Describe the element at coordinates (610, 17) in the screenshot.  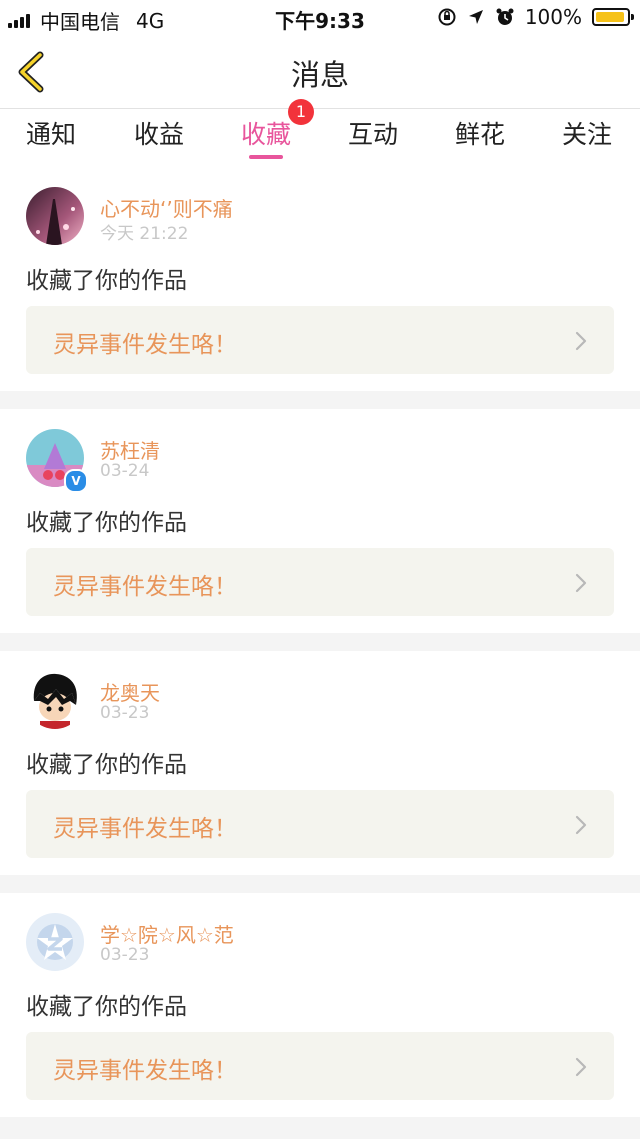
I see `battery-fill` at that location.